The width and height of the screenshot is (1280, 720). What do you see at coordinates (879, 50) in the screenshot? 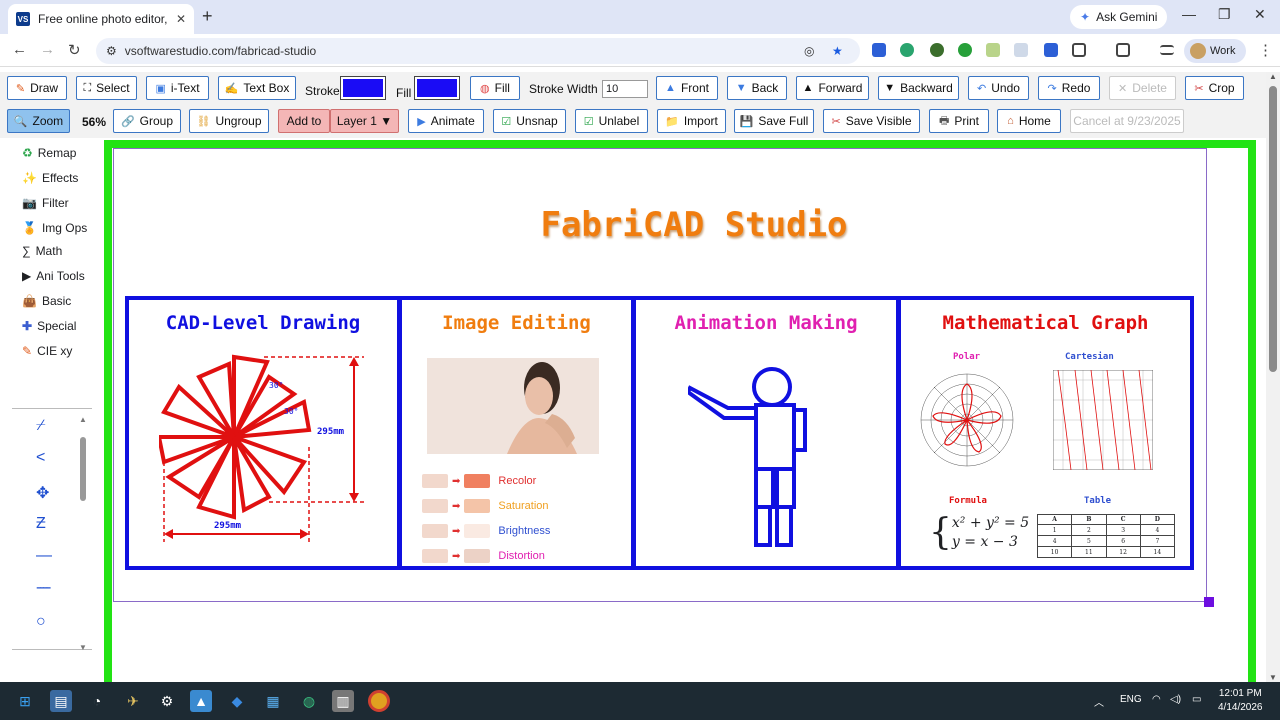
I see `extension-puzzle-icon` at bounding box center [879, 50].